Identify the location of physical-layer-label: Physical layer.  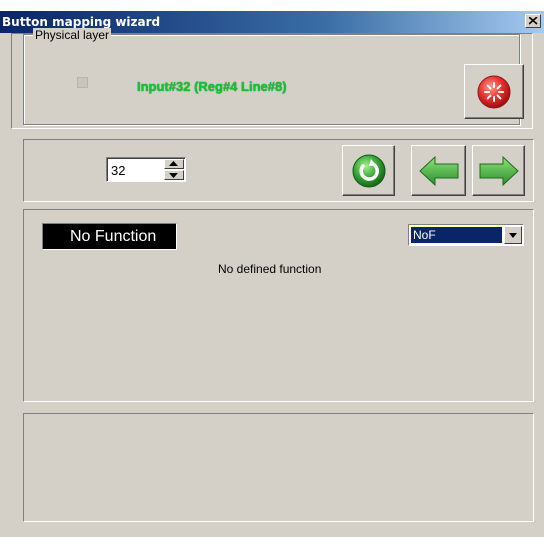
(72, 35).